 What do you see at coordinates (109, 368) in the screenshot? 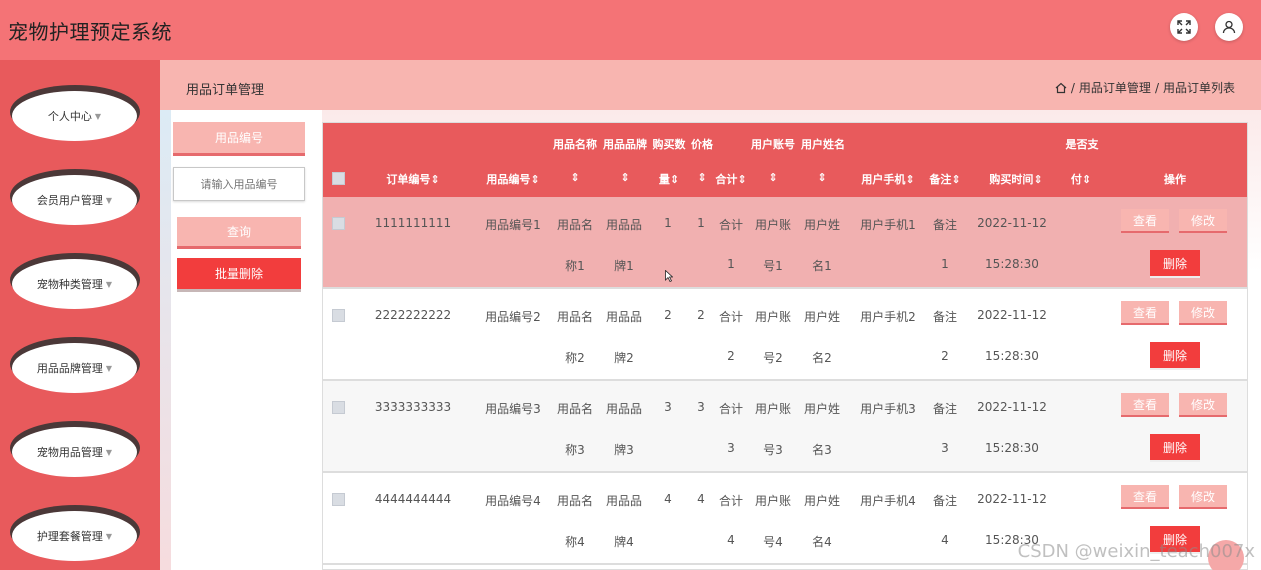
I see `chevron-down-icon: ▼` at bounding box center [109, 368].